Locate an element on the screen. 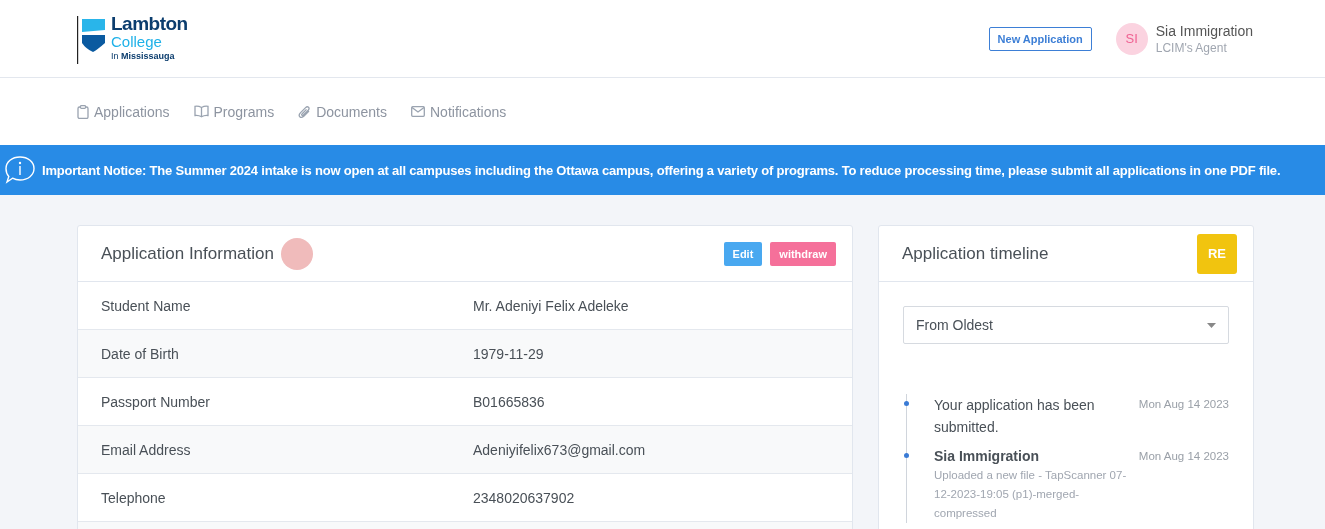  field-label: Passport Number is located at coordinates (156, 401).